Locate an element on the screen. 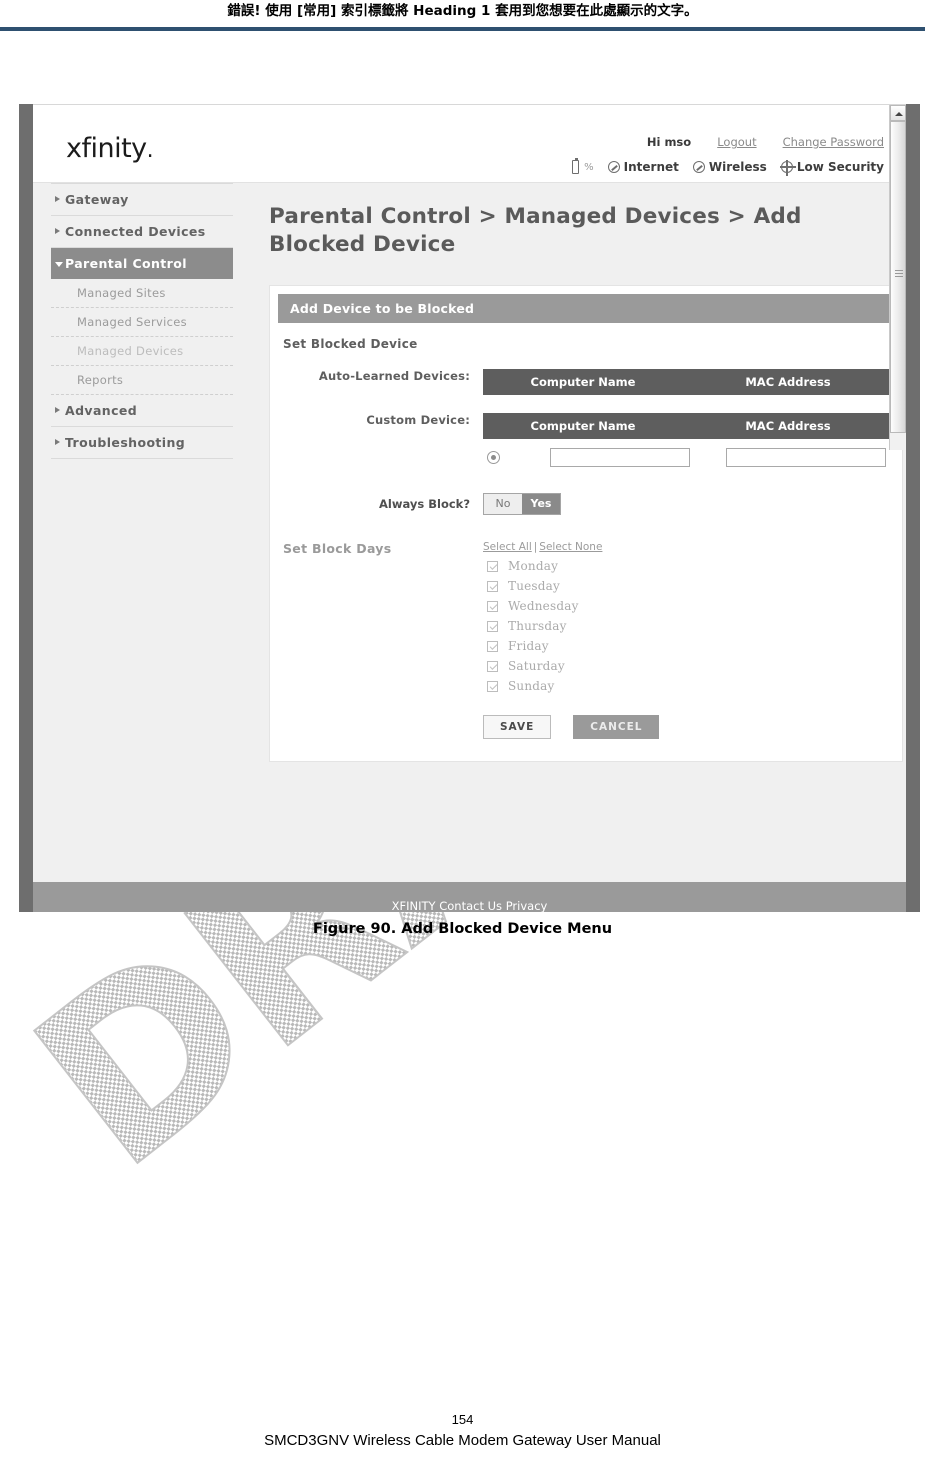 This screenshot has width=925, height=1458. always-block-no-option: No is located at coordinates (503, 504).